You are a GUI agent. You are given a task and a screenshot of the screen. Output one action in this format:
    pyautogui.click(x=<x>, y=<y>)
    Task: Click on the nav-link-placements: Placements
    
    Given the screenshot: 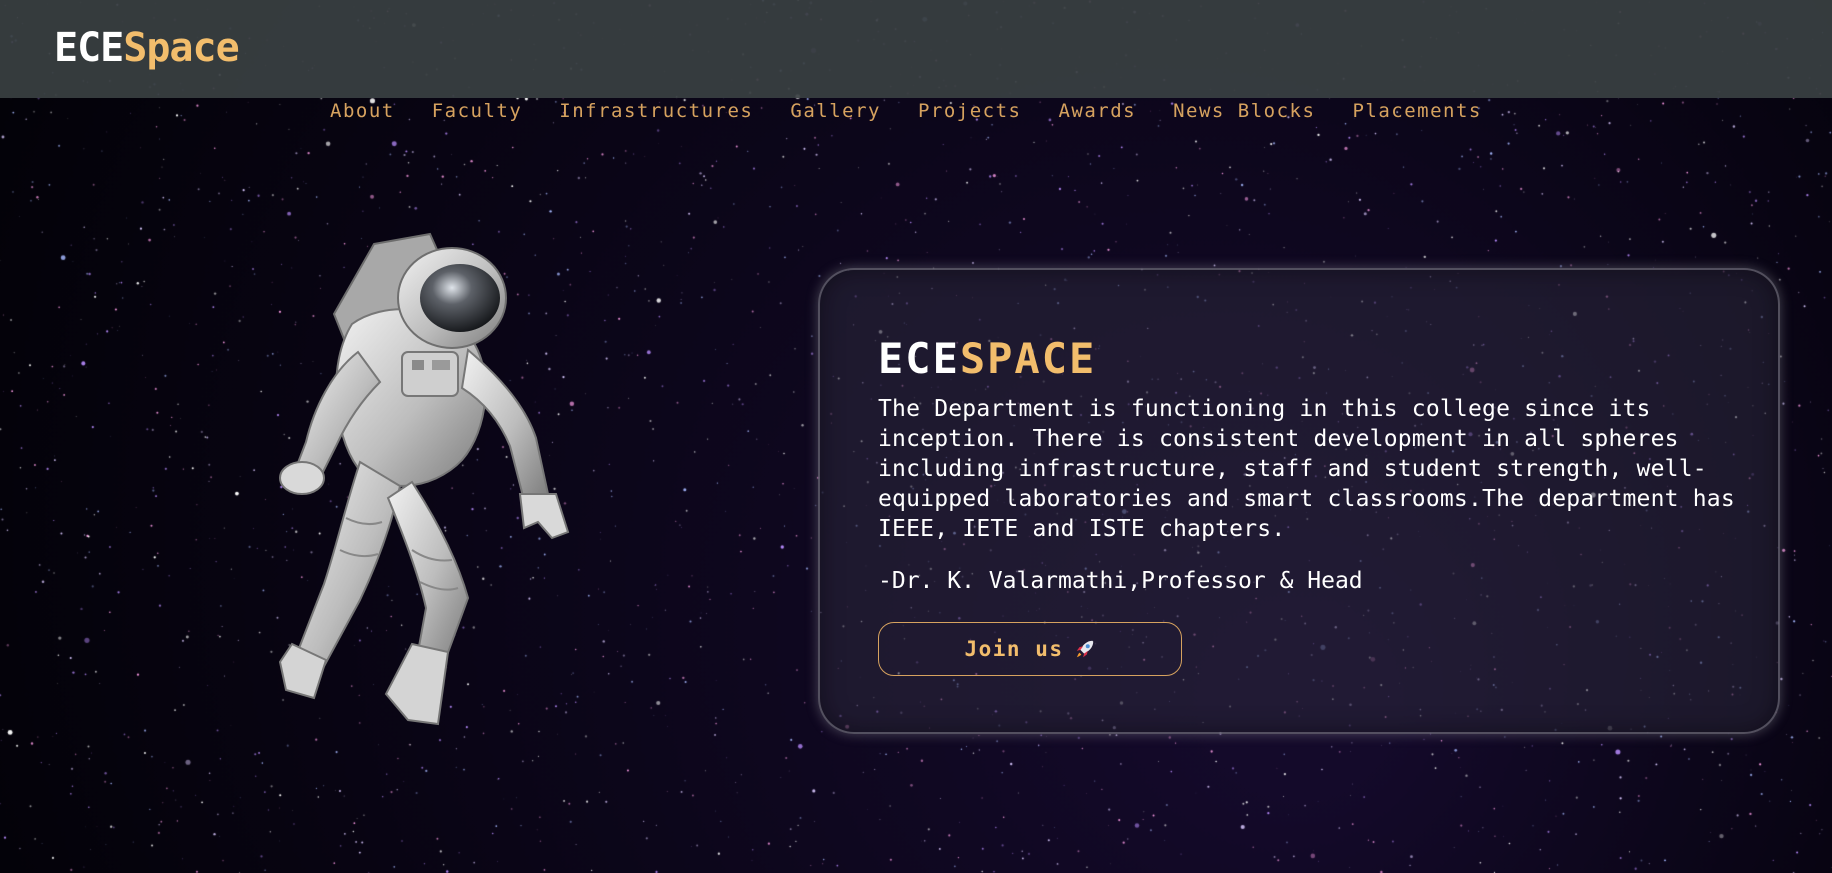 What is the action you would take?
    pyautogui.click(x=1416, y=112)
    